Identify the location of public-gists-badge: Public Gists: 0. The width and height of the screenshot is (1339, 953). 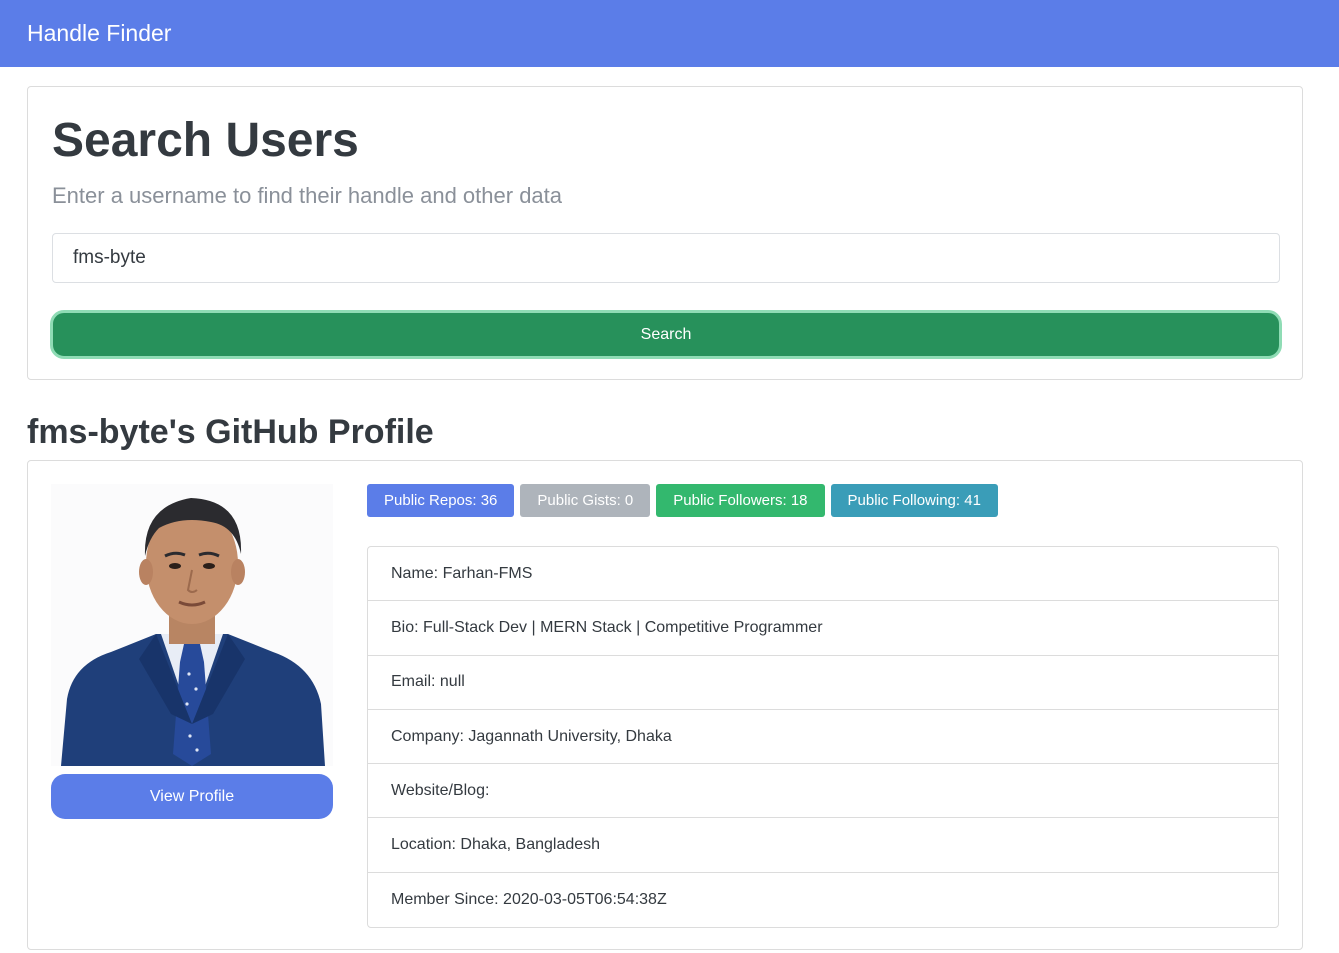
(585, 500).